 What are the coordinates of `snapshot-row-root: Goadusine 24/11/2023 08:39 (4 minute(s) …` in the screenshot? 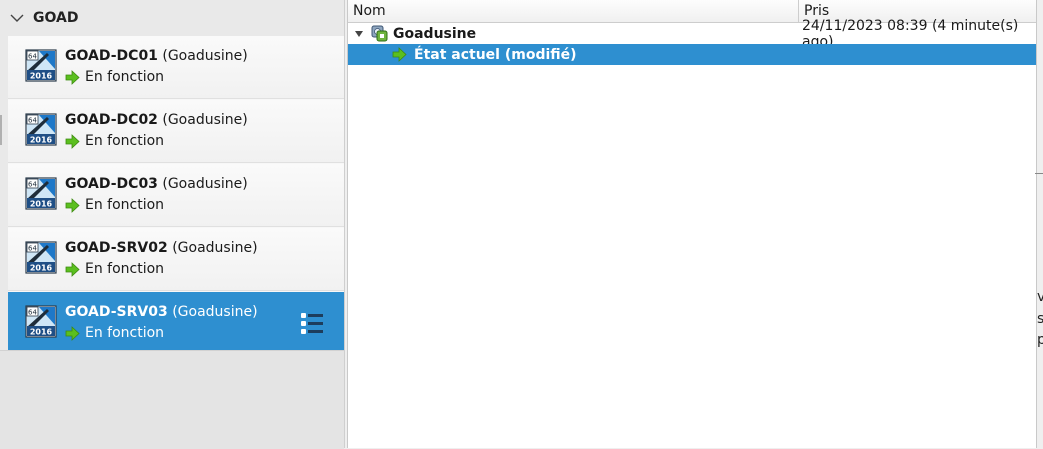 It's located at (692, 34).